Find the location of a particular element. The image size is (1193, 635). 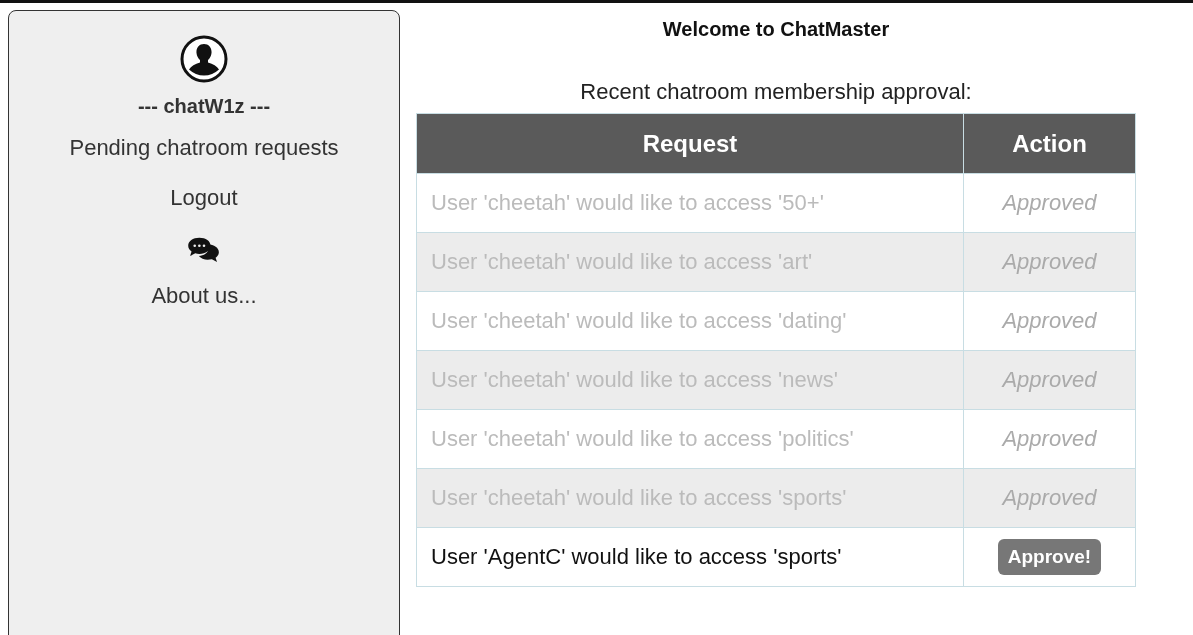

nav-link: Pending chatroom requests is located at coordinates (204, 148).